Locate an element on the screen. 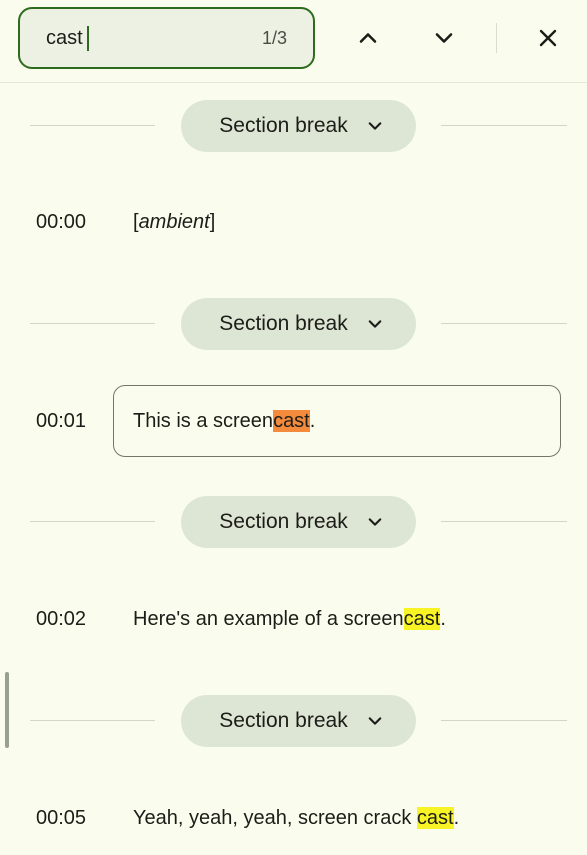 This screenshot has height=855, width=587. next-match-button is located at coordinates (444, 38).